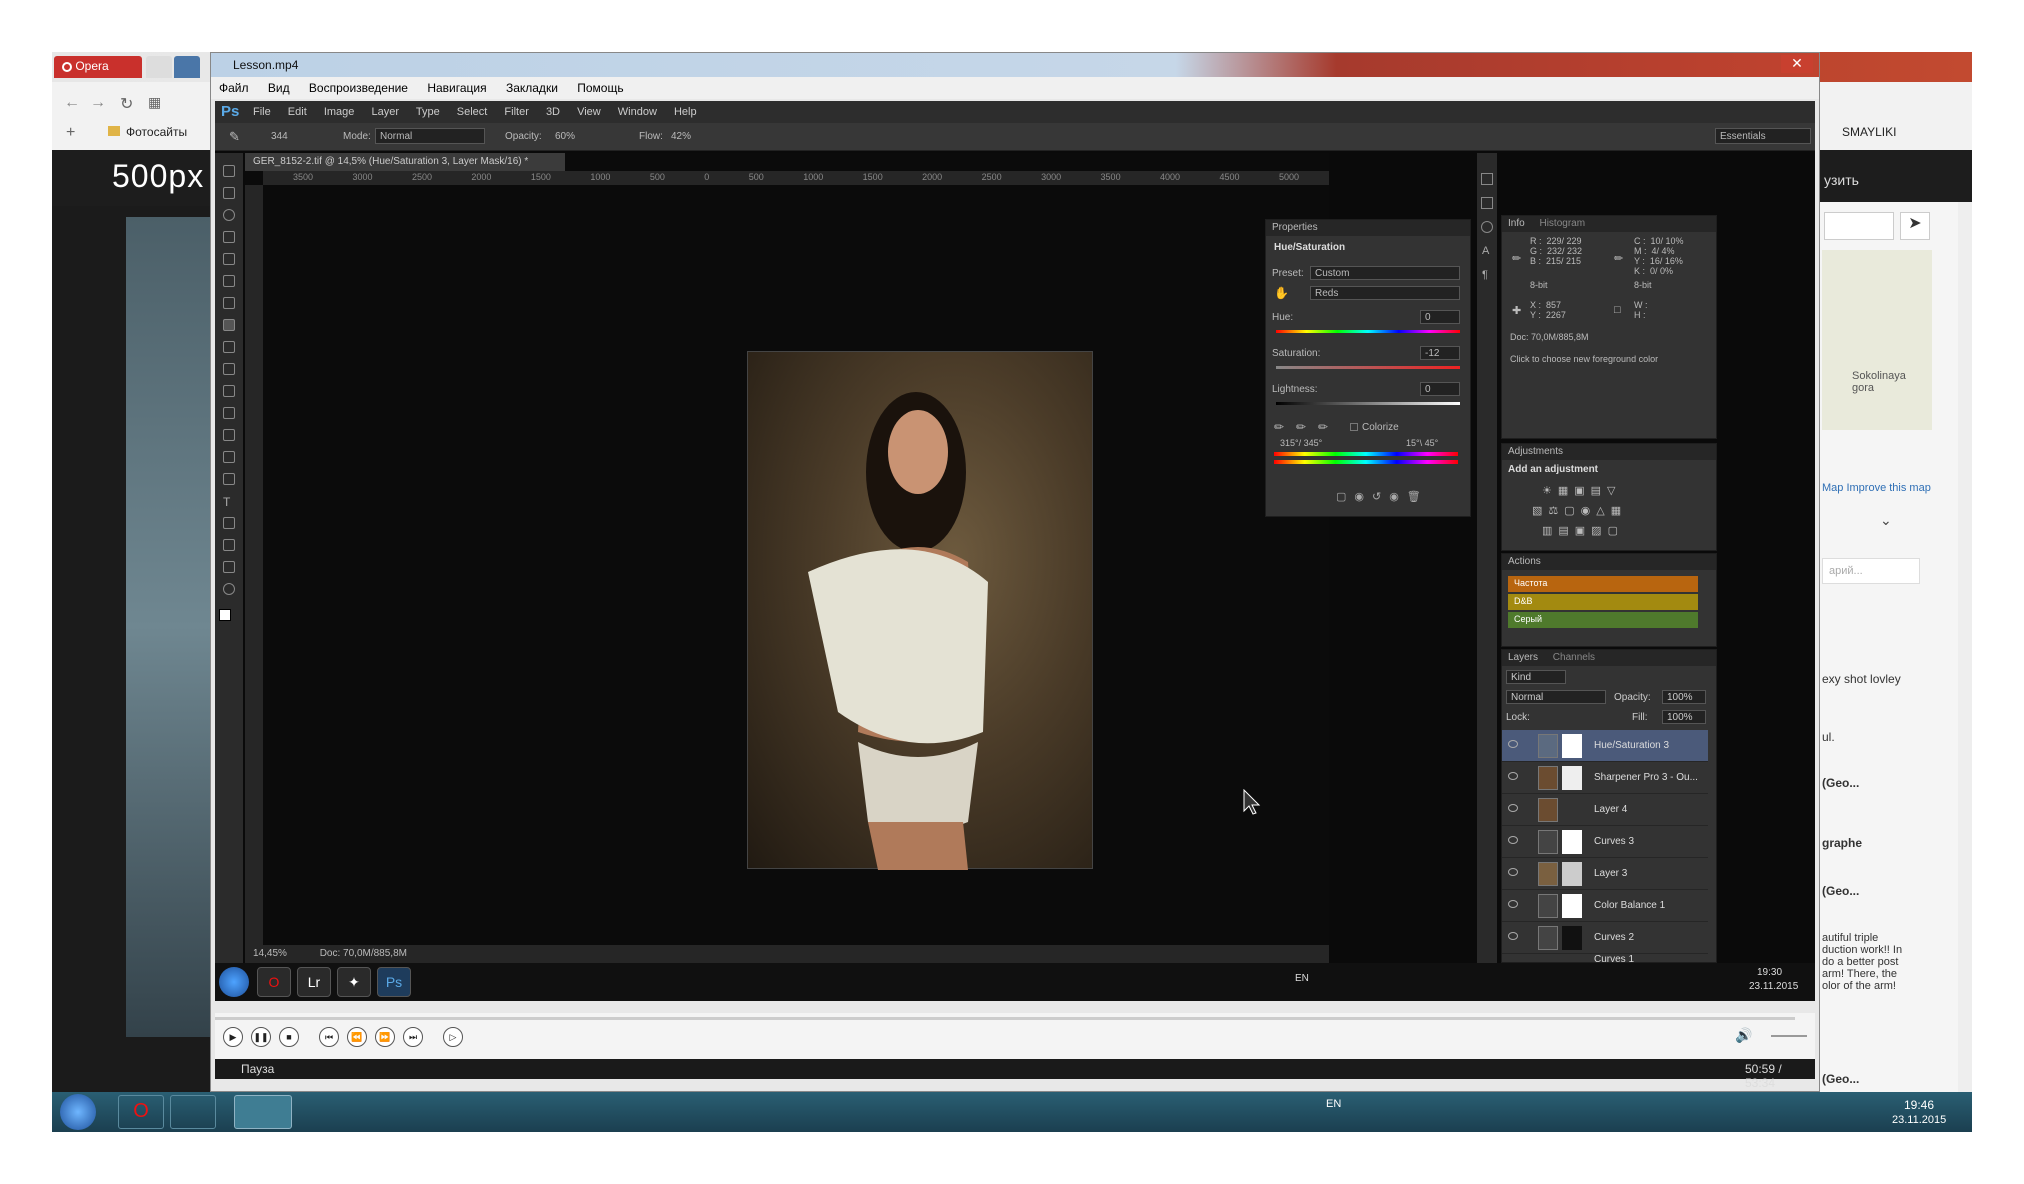 The height and width of the screenshot is (1184, 2024). What do you see at coordinates (1368, 367) in the screenshot?
I see `saturation-slider` at bounding box center [1368, 367].